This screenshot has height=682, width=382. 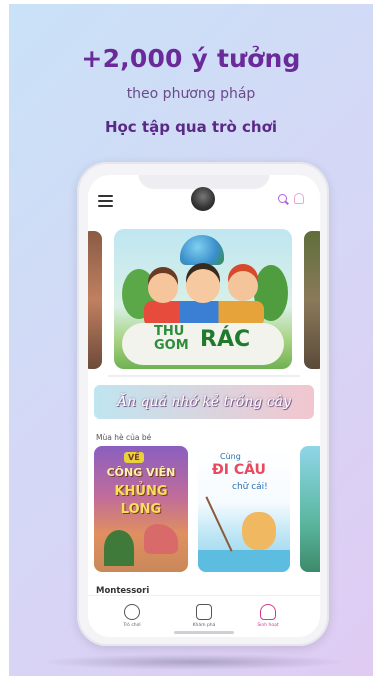 What do you see at coordinates (132, 625) in the screenshot?
I see `nav-label: Trò chơi` at bounding box center [132, 625].